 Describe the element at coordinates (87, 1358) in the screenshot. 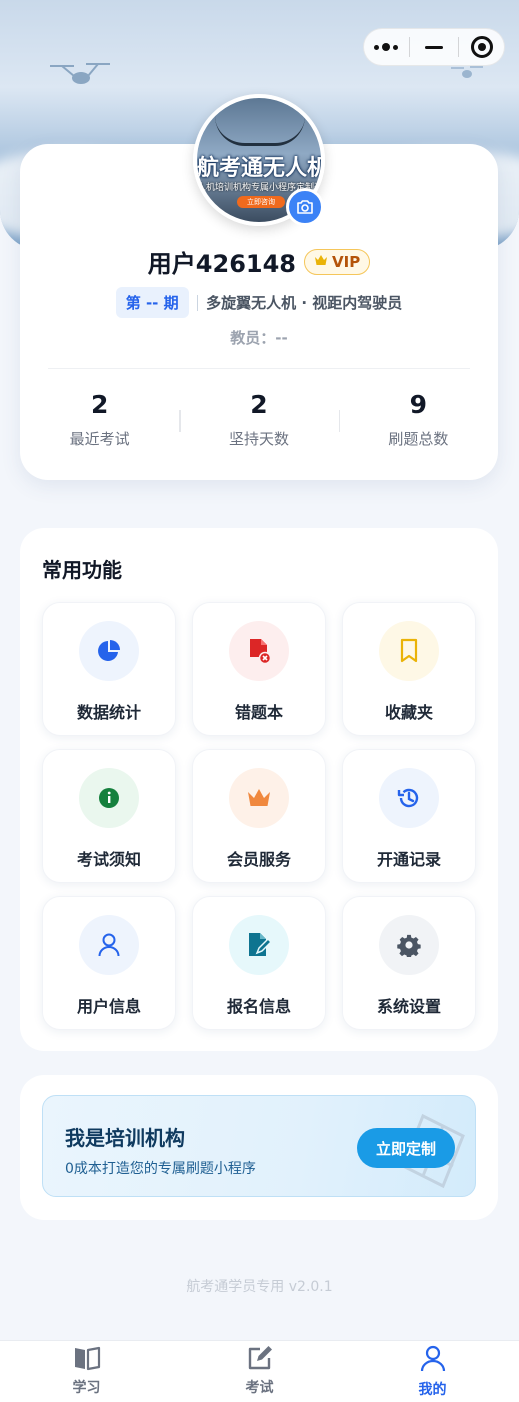

I see `book-icon` at that location.